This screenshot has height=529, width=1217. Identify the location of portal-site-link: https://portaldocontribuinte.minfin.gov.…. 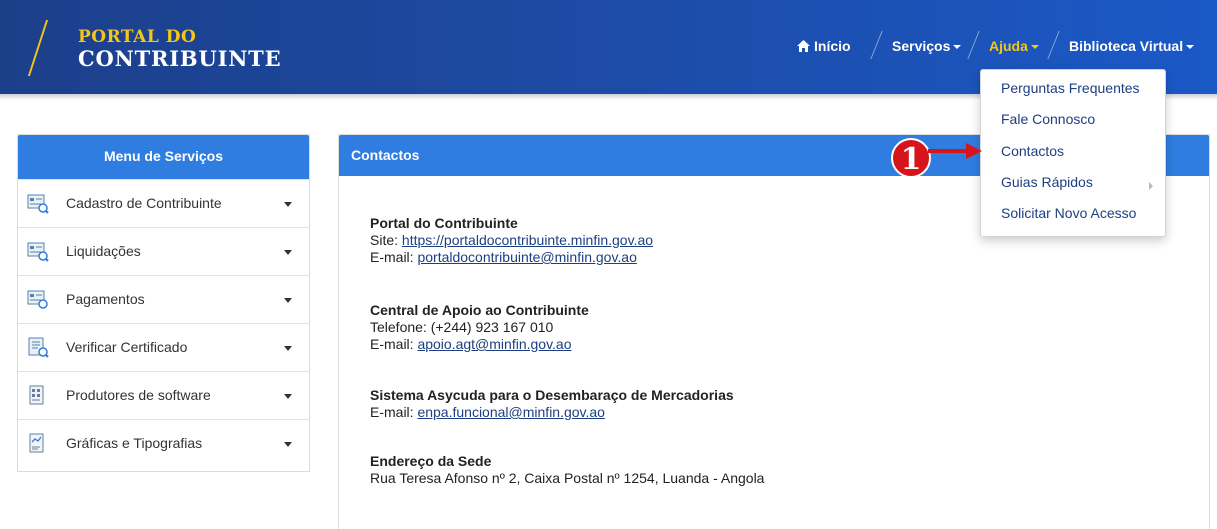
(527, 240).